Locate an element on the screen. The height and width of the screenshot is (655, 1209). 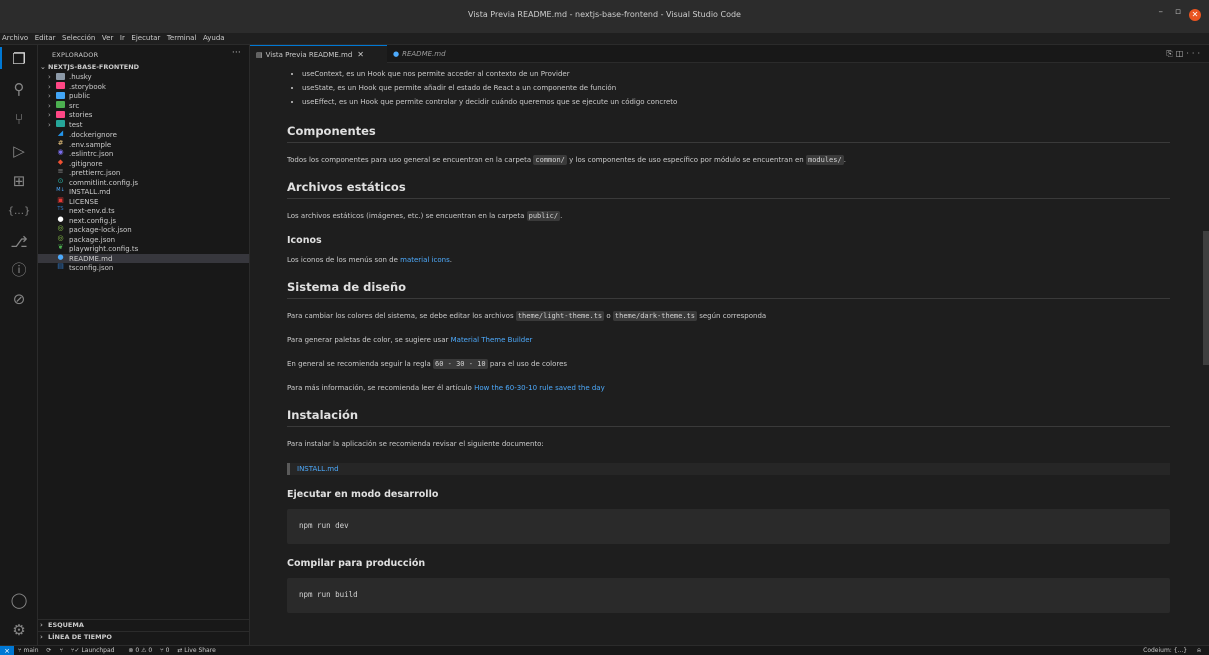
json-icon: {…} is located at coordinates (19, 212).